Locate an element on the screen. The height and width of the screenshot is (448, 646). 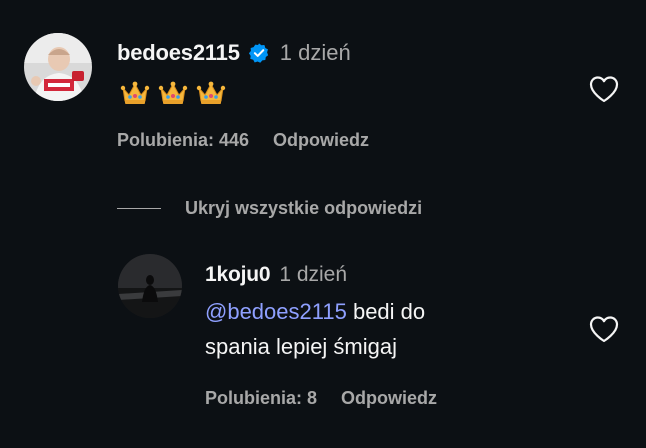
comment-username: bedoes2115 is located at coordinates (178, 53).